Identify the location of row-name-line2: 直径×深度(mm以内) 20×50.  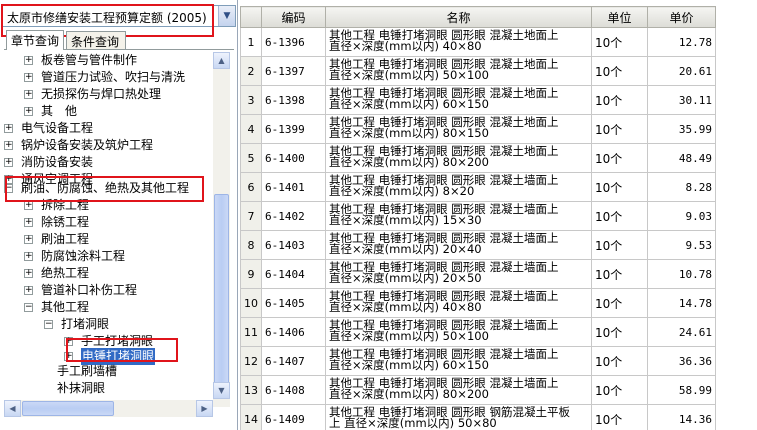
(405, 278).